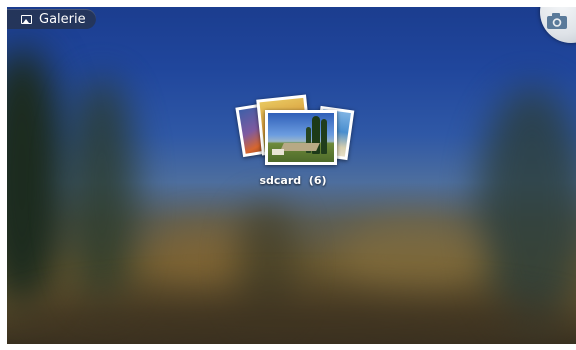 The height and width of the screenshot is (350, 576). I want to click on camera-button, so click(558, 25).